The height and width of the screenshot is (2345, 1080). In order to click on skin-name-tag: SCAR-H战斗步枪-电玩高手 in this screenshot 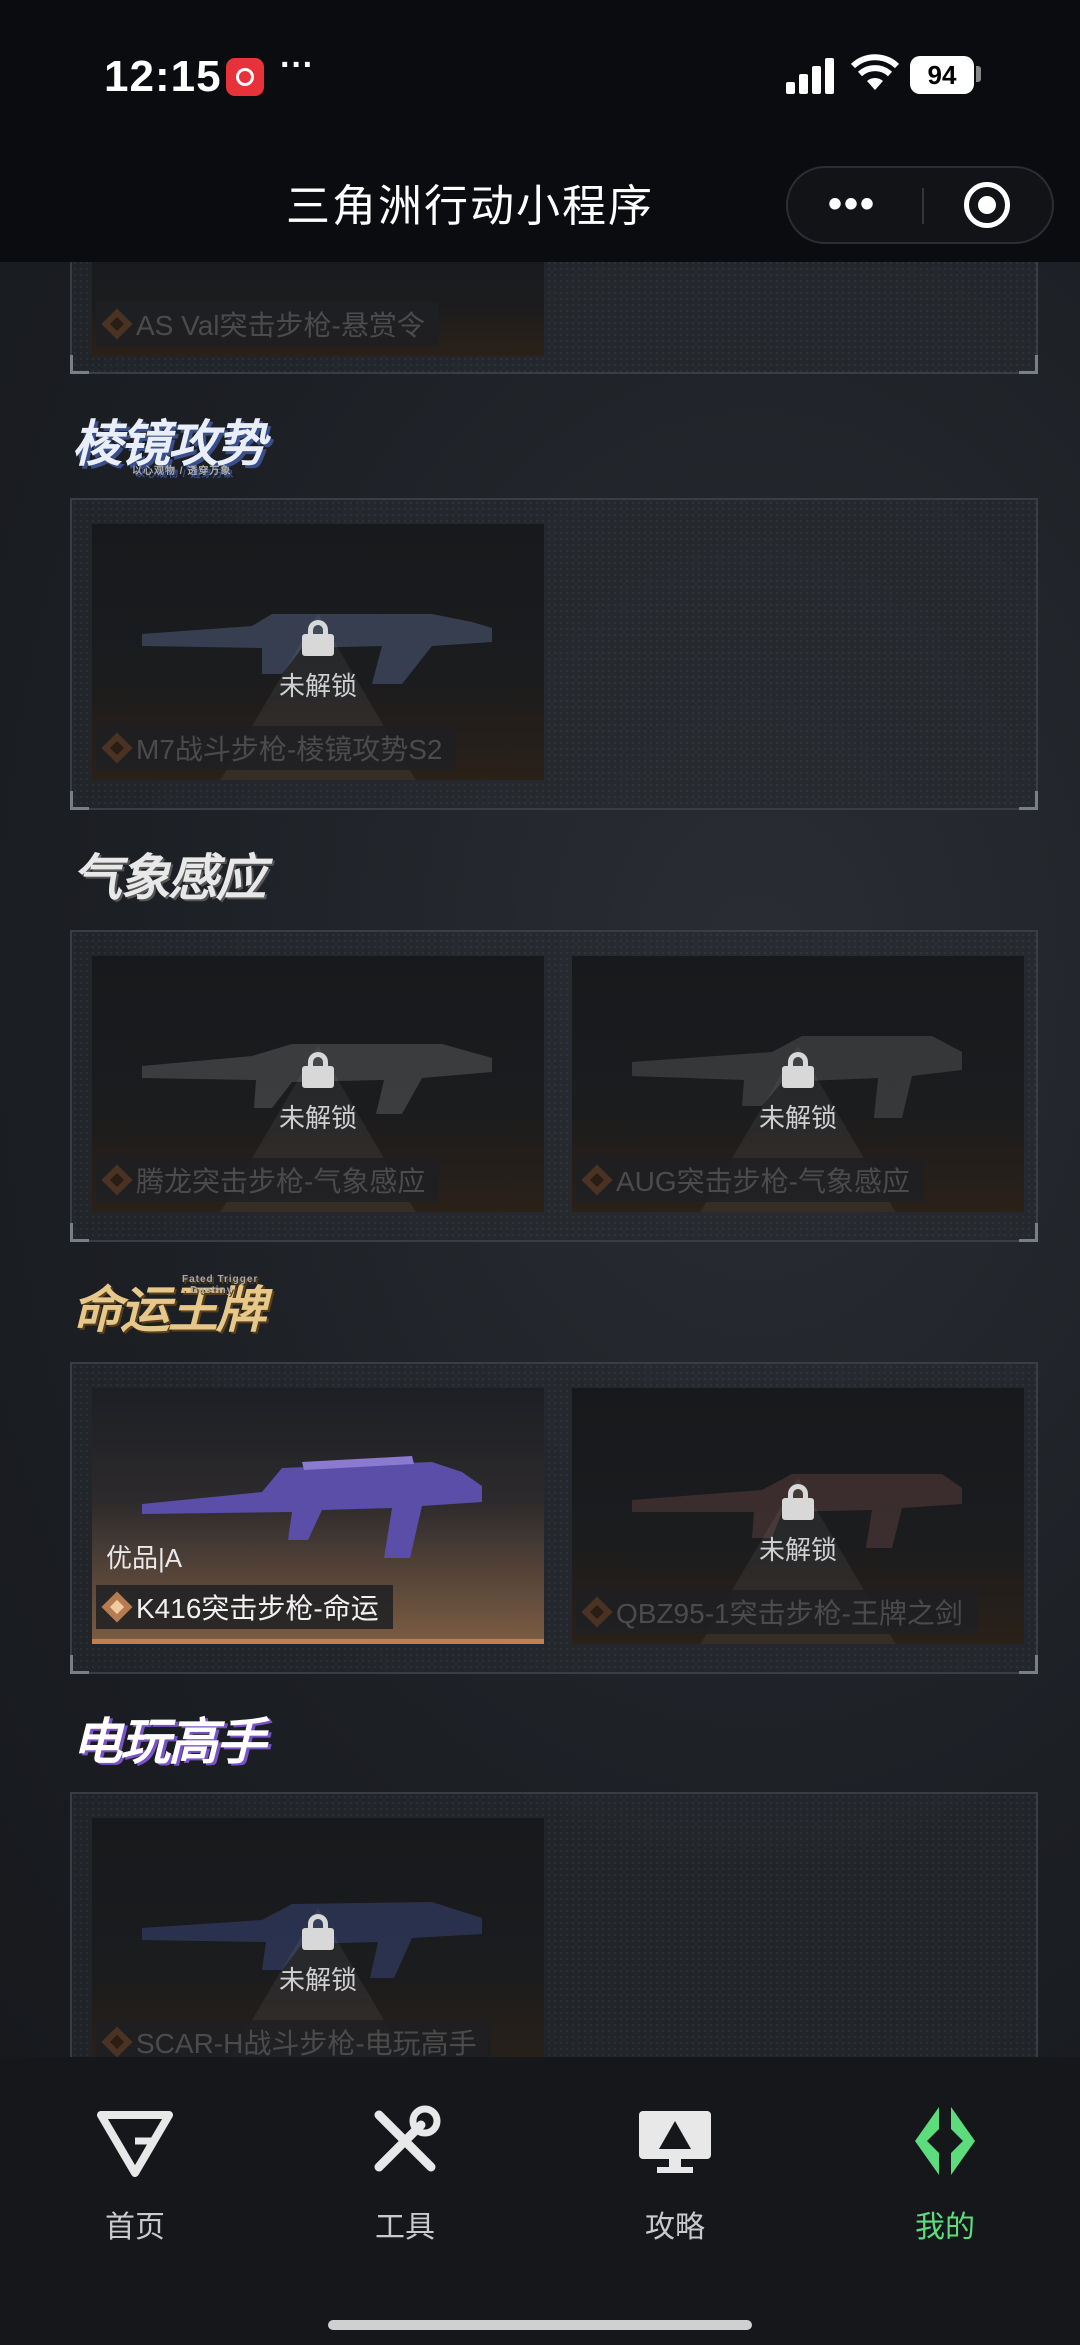, I will do `click(293, 2038)`.